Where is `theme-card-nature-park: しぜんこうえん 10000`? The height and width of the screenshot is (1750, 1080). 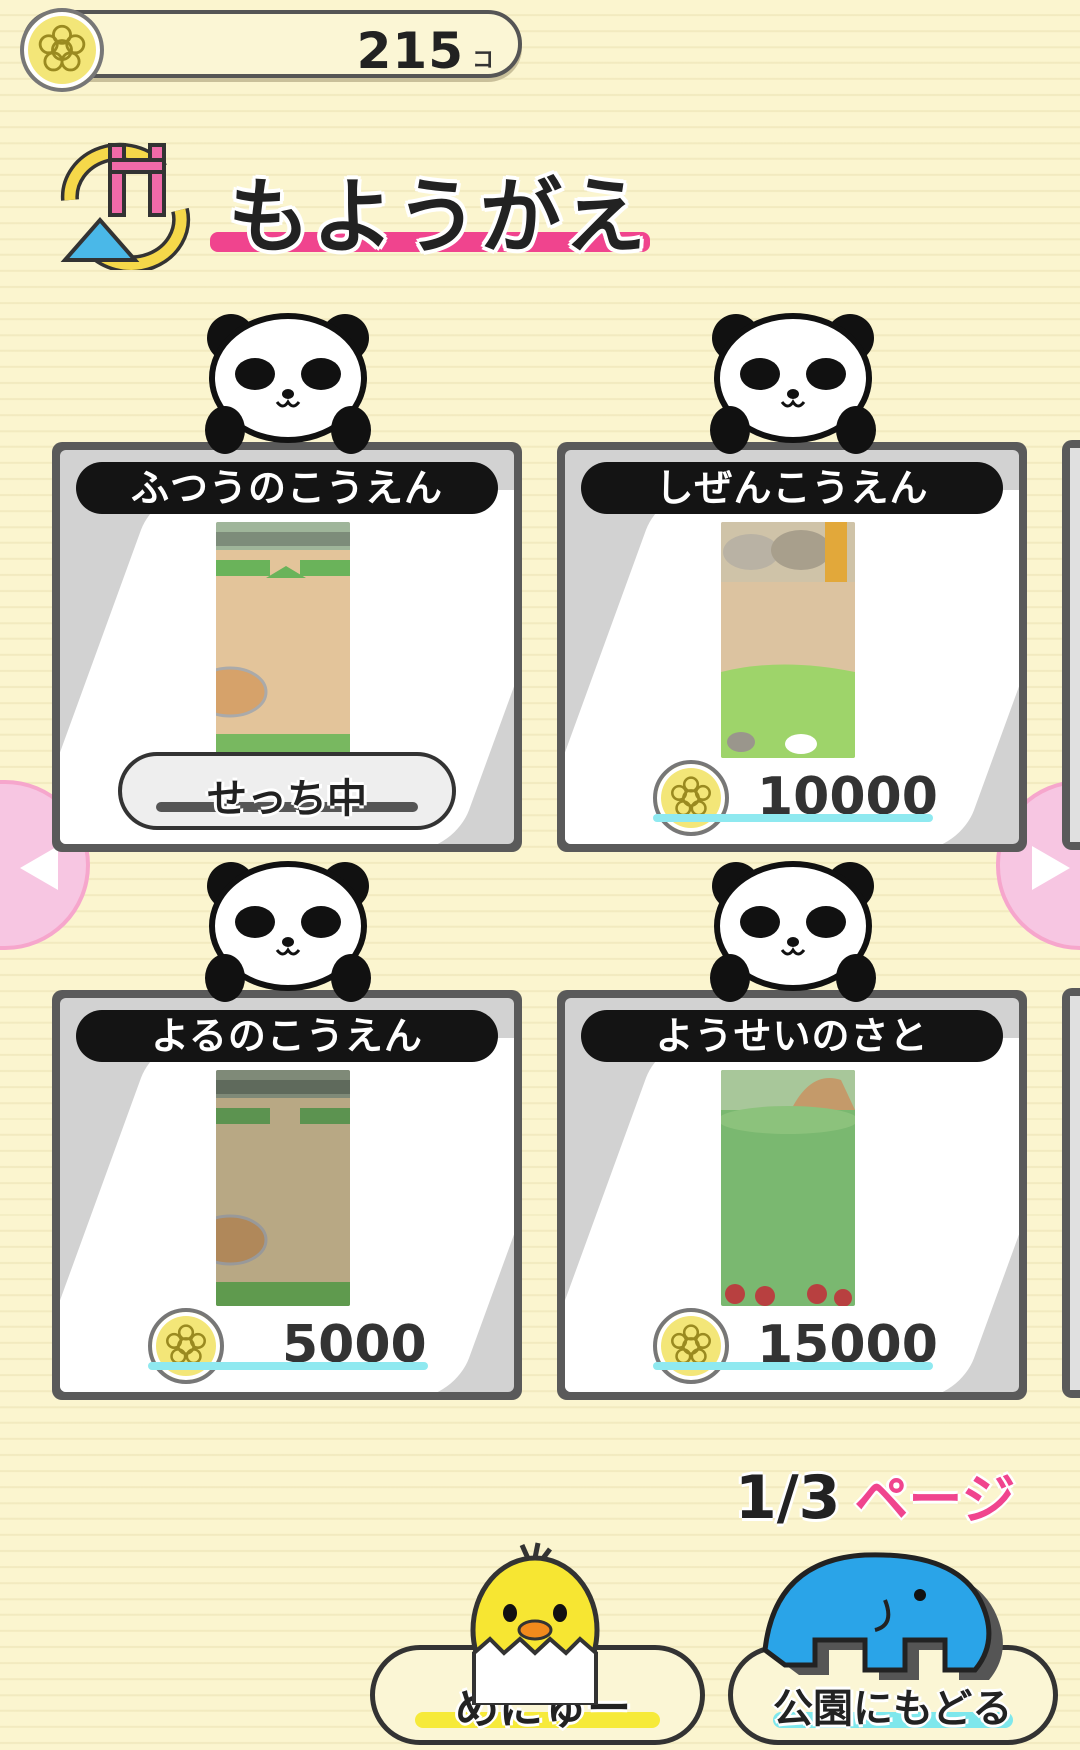 theme-card-nature-park: しぜんこうえん 10000 is located at coordinates (792, 647).